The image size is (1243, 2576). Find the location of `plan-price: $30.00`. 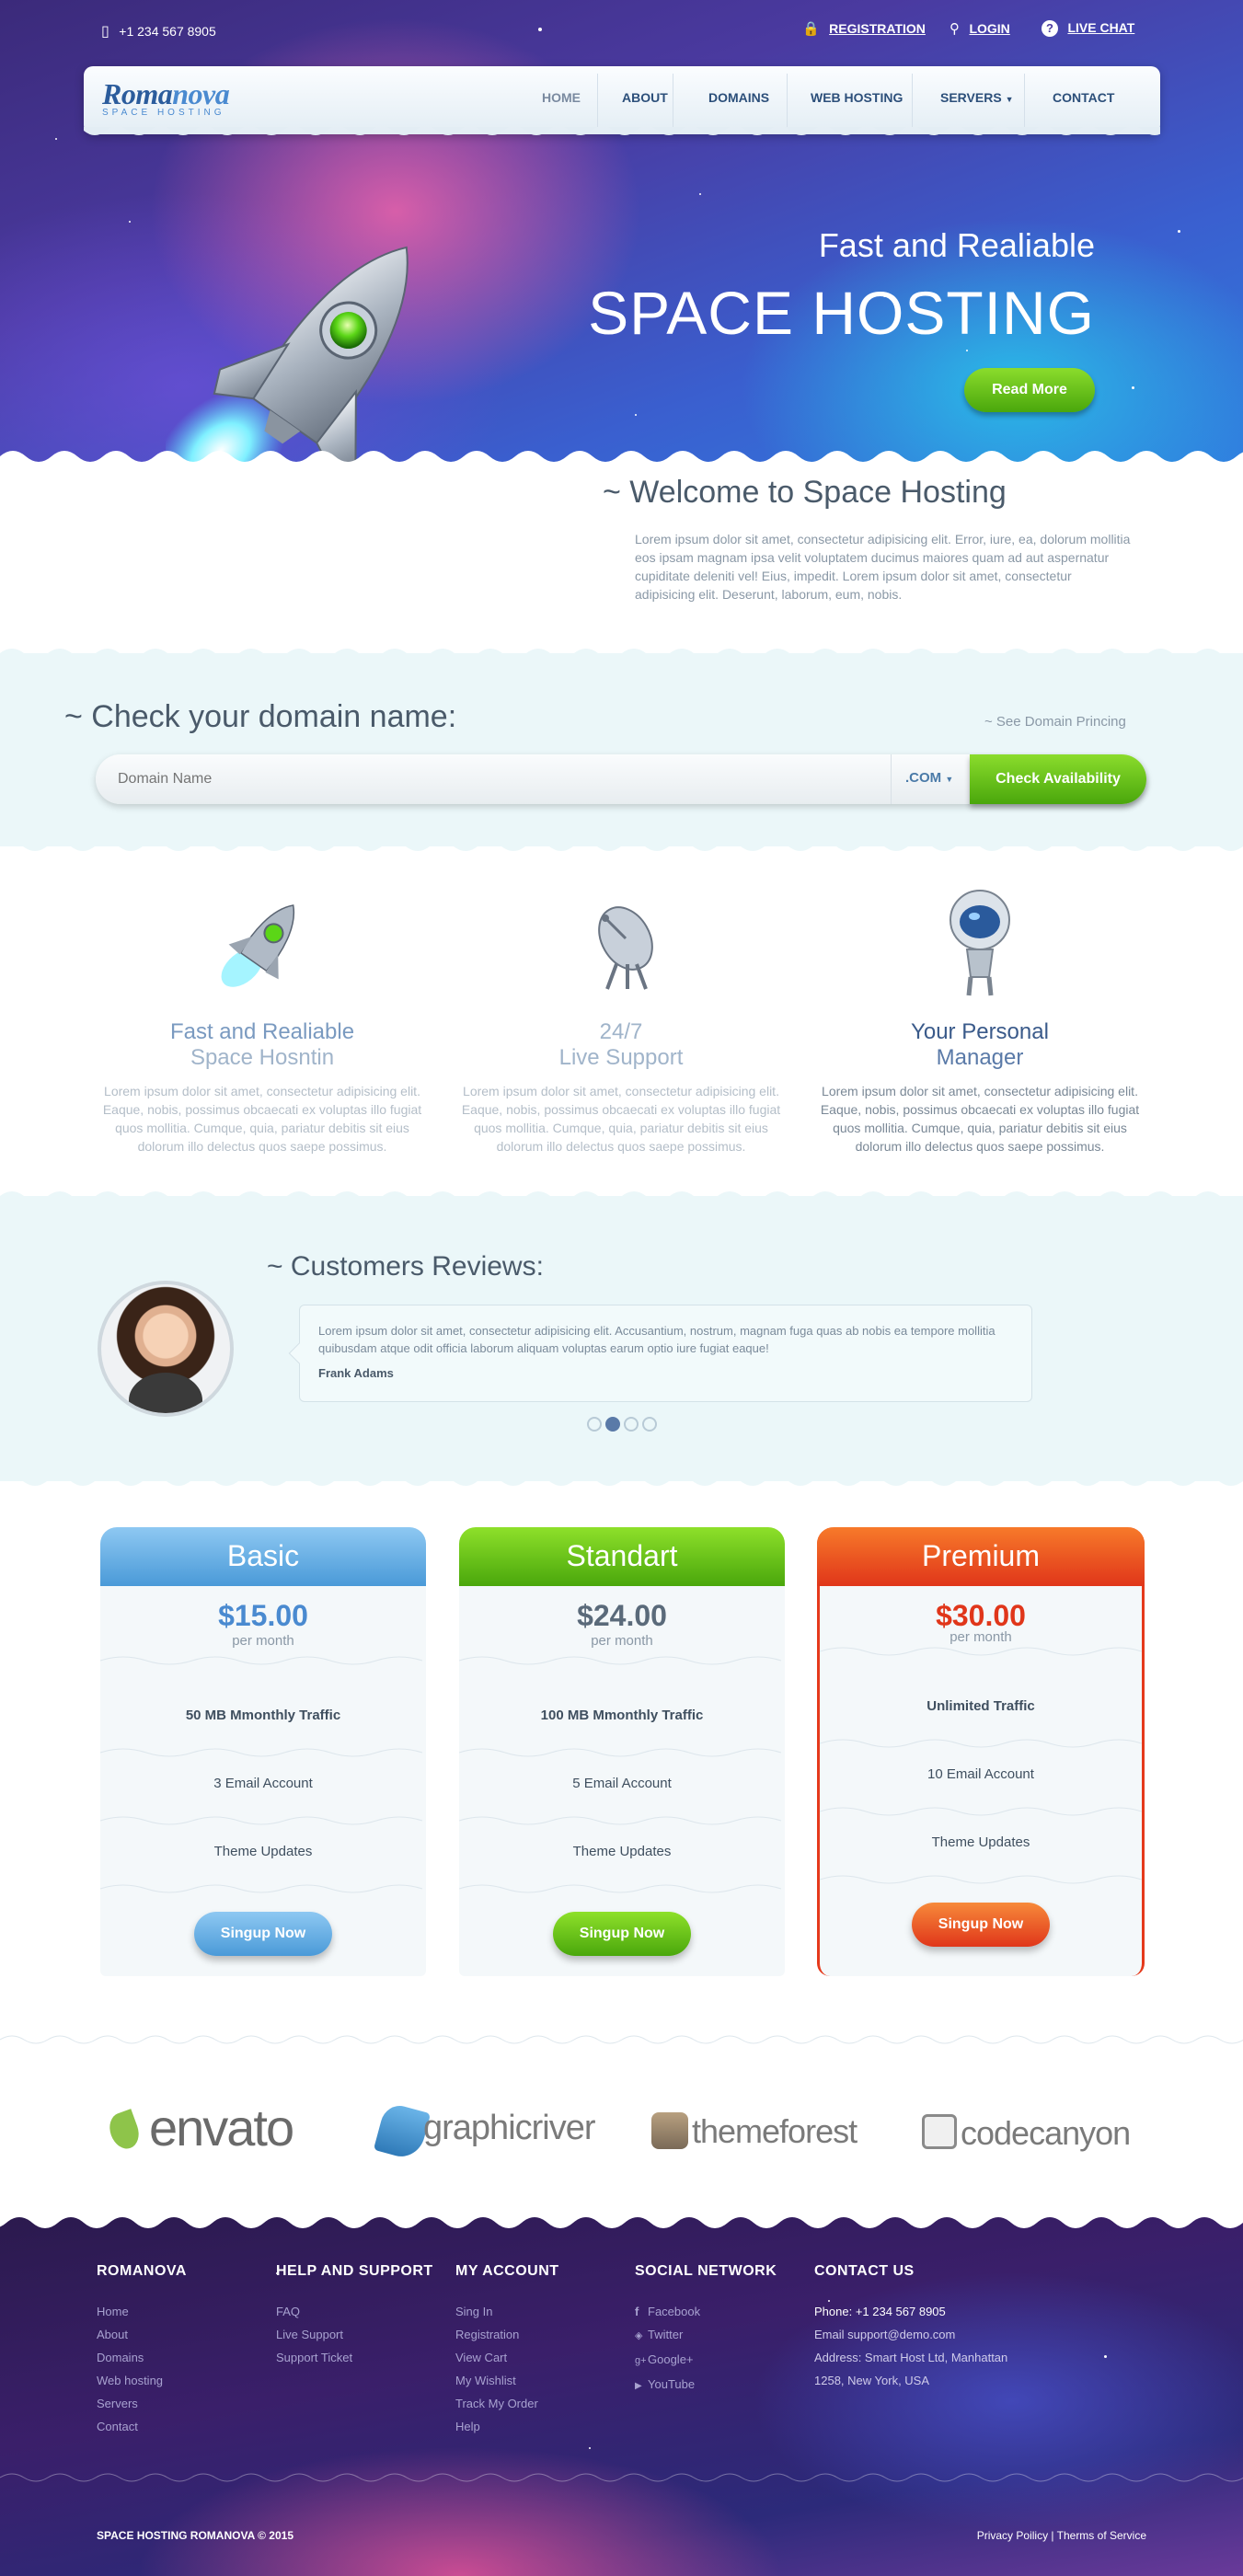

plan-price: $30.00 is located at coordinates (981, 1615).